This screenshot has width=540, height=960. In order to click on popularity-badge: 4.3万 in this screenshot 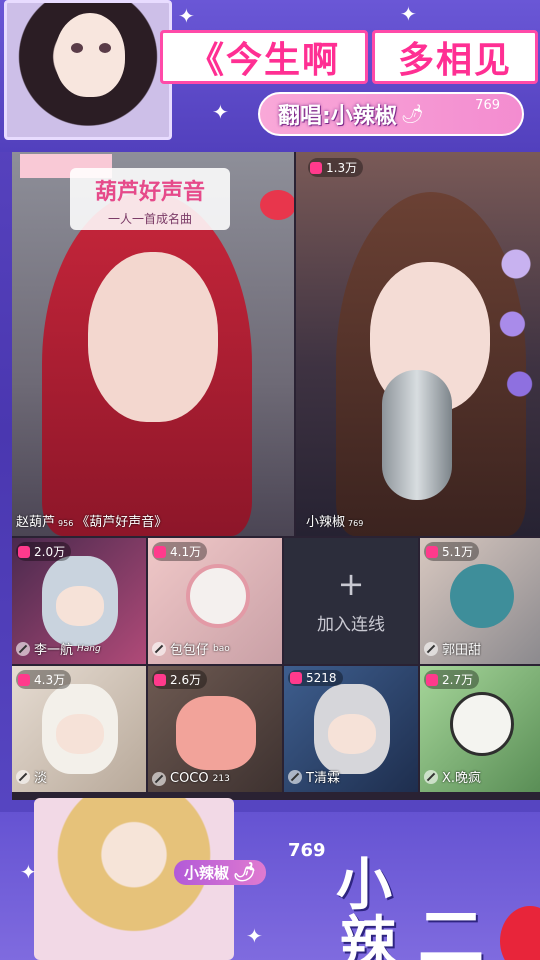, I will do `click(44, 679)`.